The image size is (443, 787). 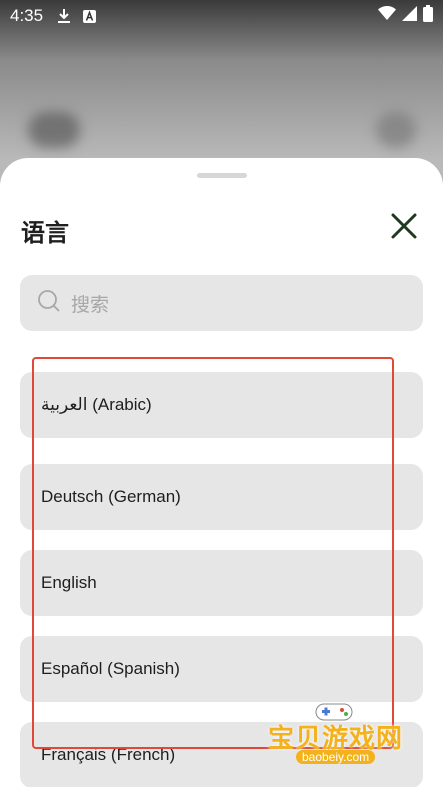 I want to click on status-time: 4:35, so click(x=27, y=15).